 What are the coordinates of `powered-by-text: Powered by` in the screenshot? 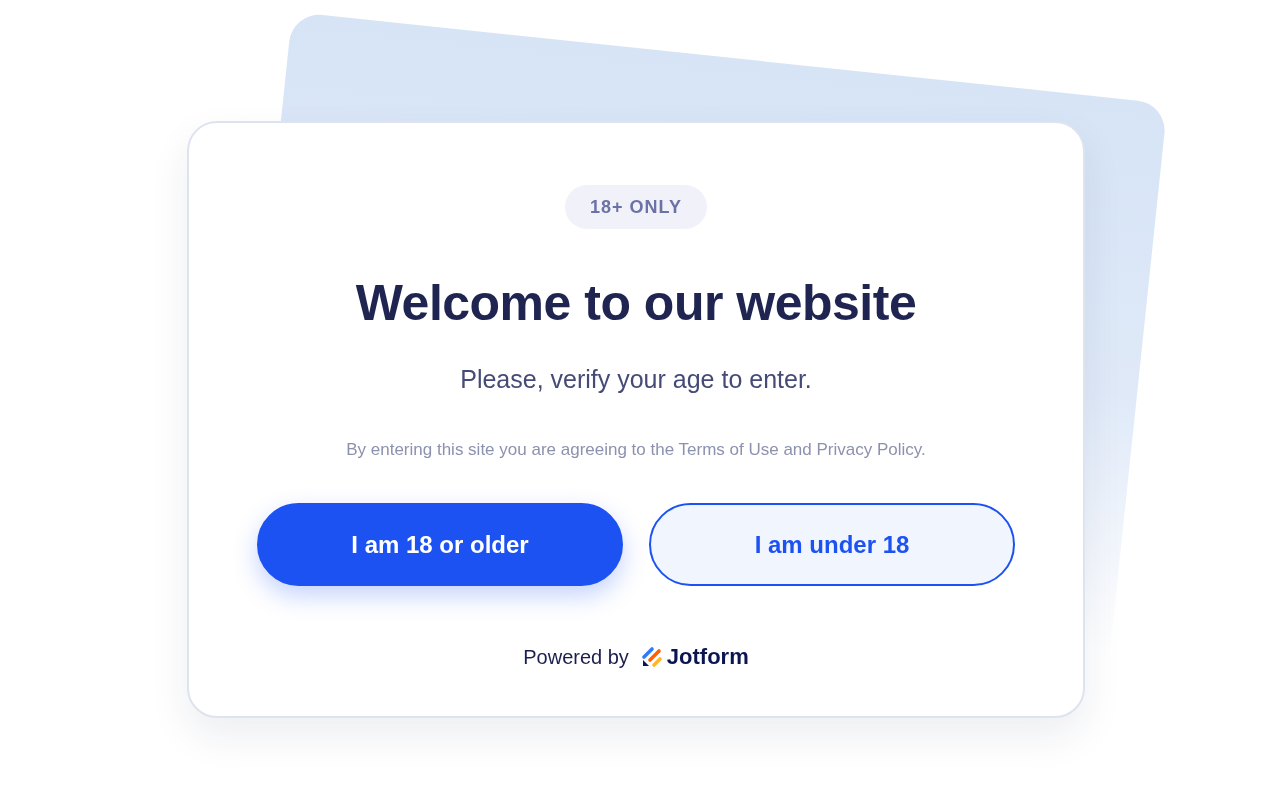 It's located at (576, 657).